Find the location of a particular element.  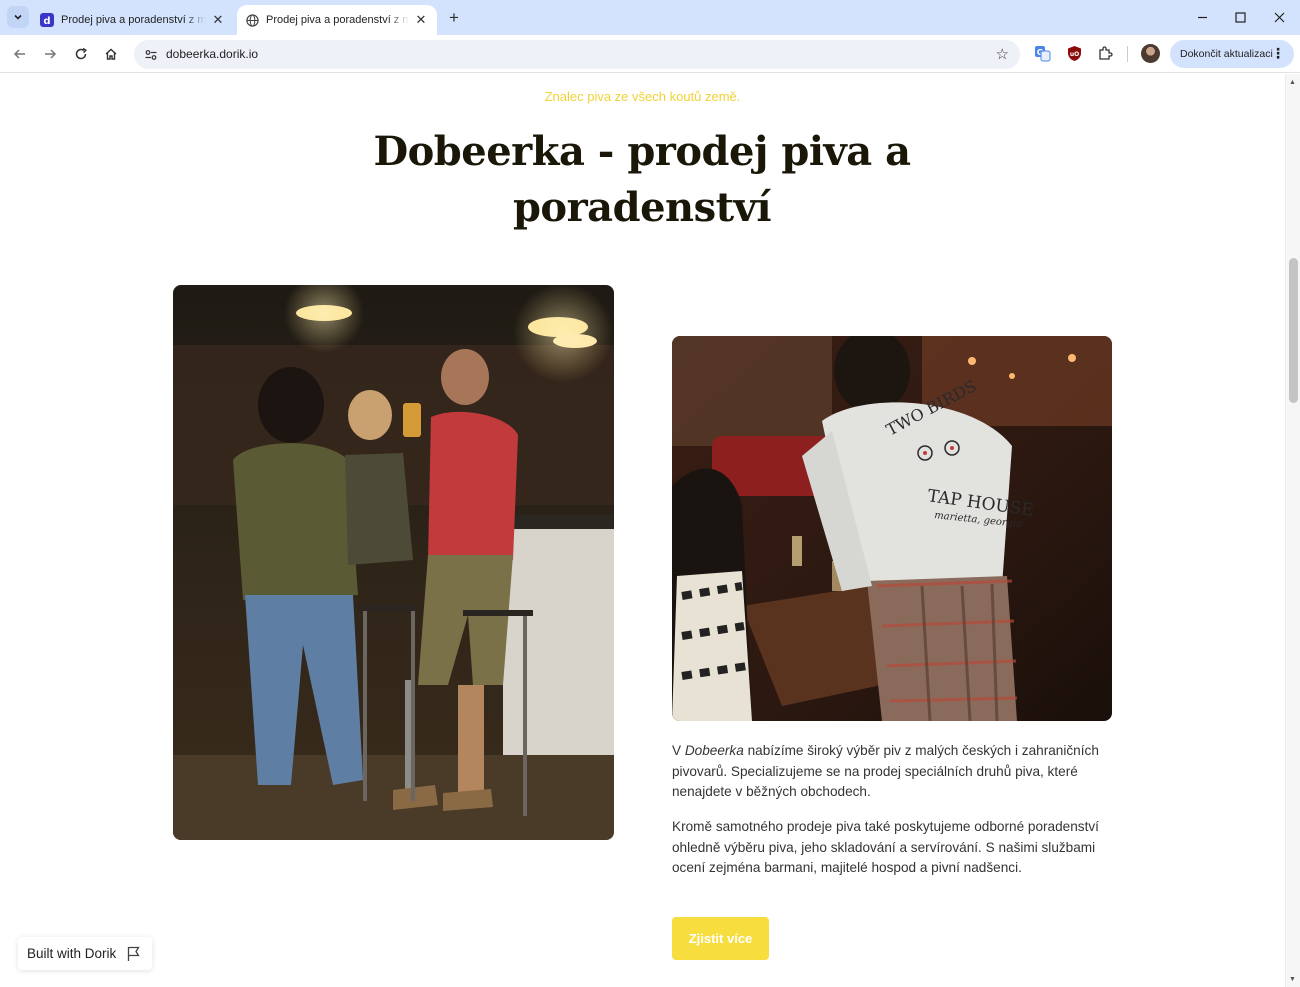

svg-text: d is located at coordinates (46, 21).